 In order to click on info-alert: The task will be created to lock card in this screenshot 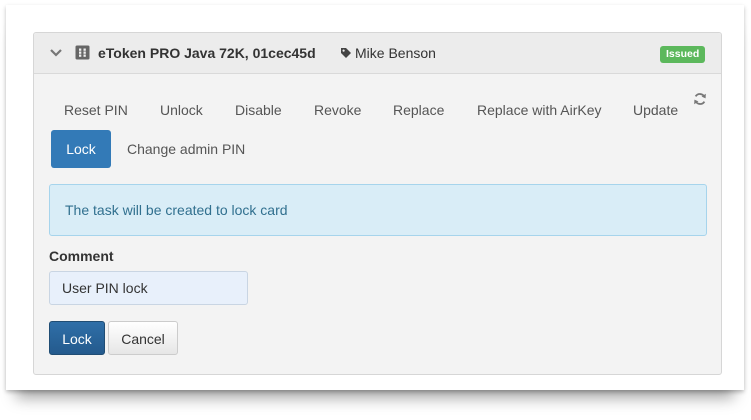, I will do `click(378, 210)`.